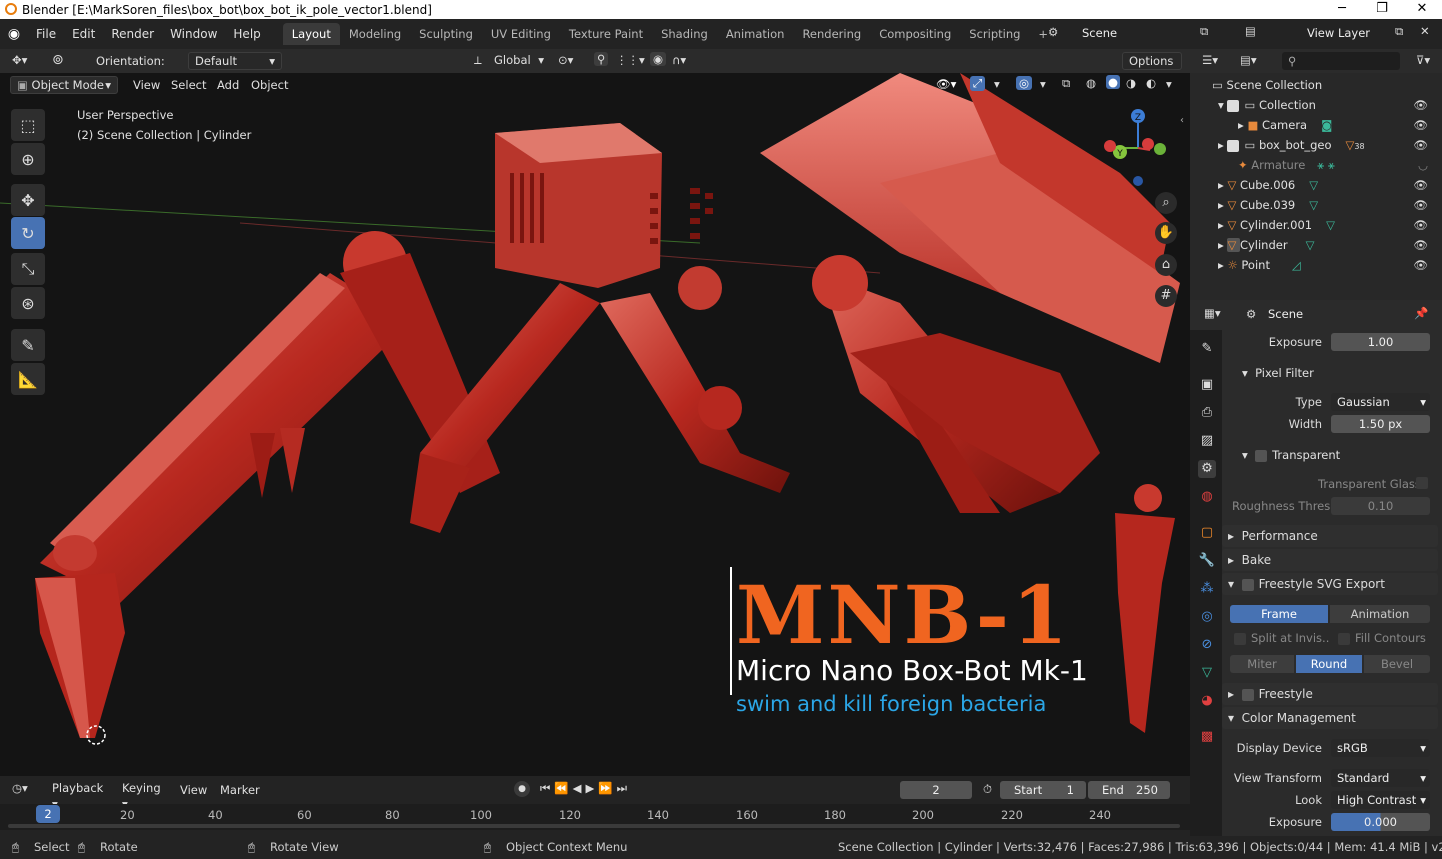  What do you see at coordinates (14, 34) in the screenshot?
I see `blender-menu-icon: ◉` at bounding box center [14, 34].